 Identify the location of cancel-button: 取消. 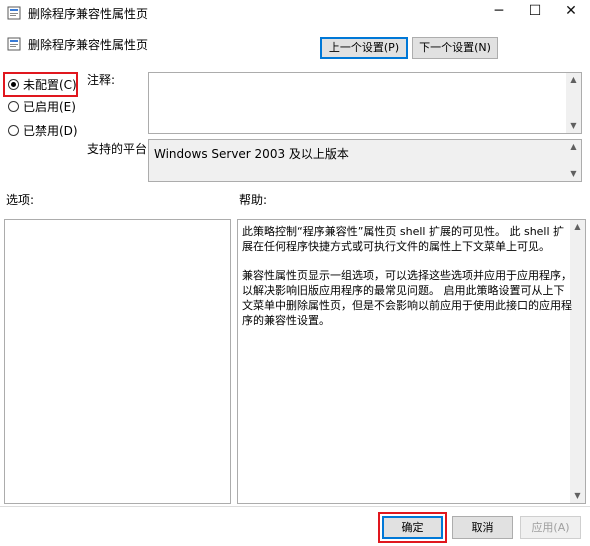
(482, 527).